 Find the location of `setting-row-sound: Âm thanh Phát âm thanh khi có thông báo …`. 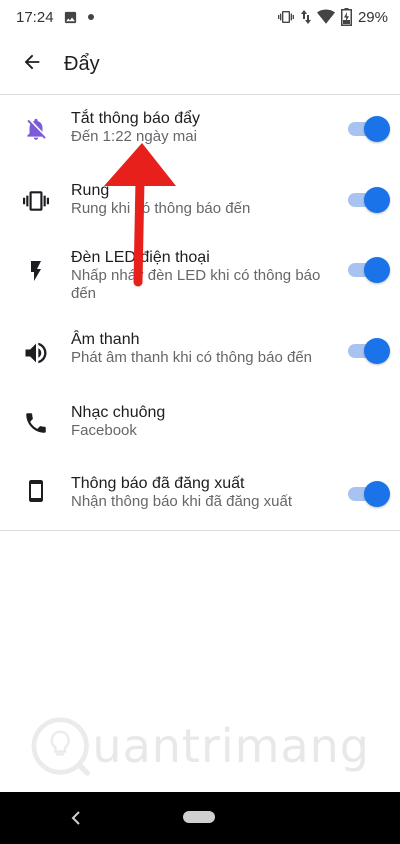

setting-row-sound: Âm thanh Phát âm thanh khi có thông báo … is located at coordinates (200, 357).